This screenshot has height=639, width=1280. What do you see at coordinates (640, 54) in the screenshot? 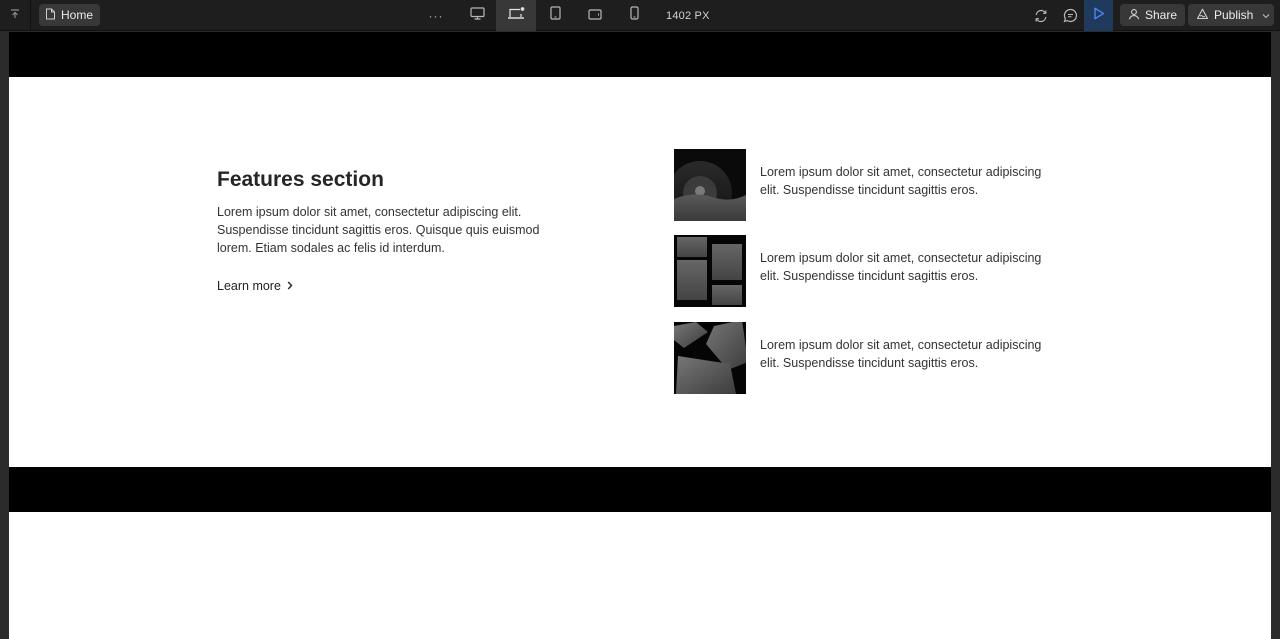
I see `navbar-placeholder` at bounding box center [640, 54].